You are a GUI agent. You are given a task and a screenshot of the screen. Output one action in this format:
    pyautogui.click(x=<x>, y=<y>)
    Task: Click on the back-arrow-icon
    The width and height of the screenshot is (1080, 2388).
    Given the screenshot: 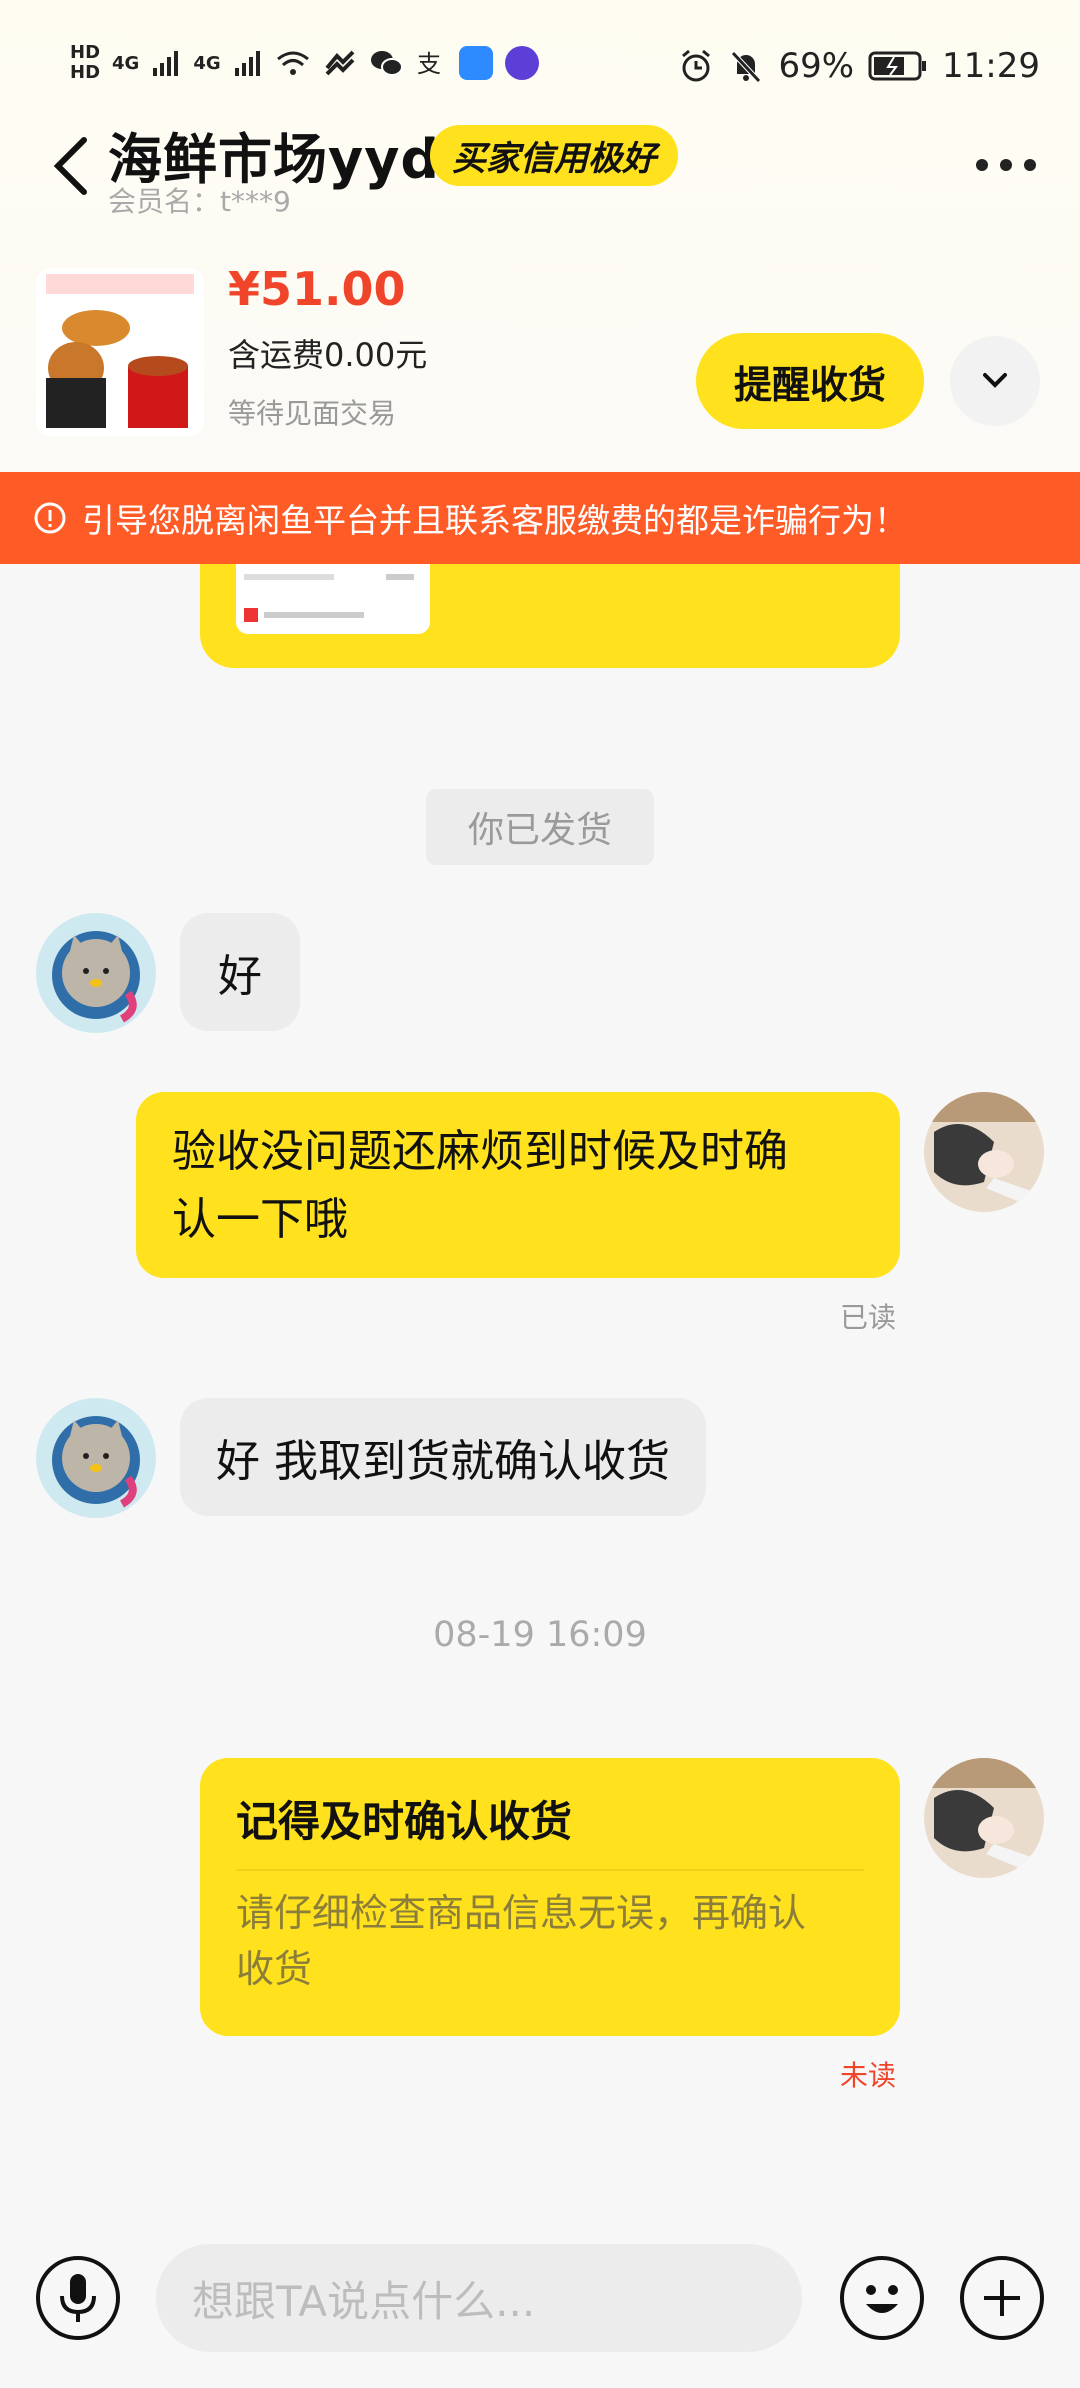 What is the action you would take?
    pyautogui.click(x=70, y=166)
    